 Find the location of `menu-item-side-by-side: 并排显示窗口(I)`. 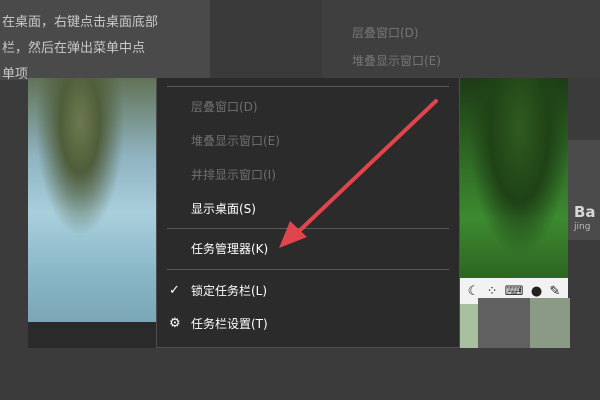

menu-item-side-by-side: 并排显示窗口(I) is located at coordinates (308, 175).